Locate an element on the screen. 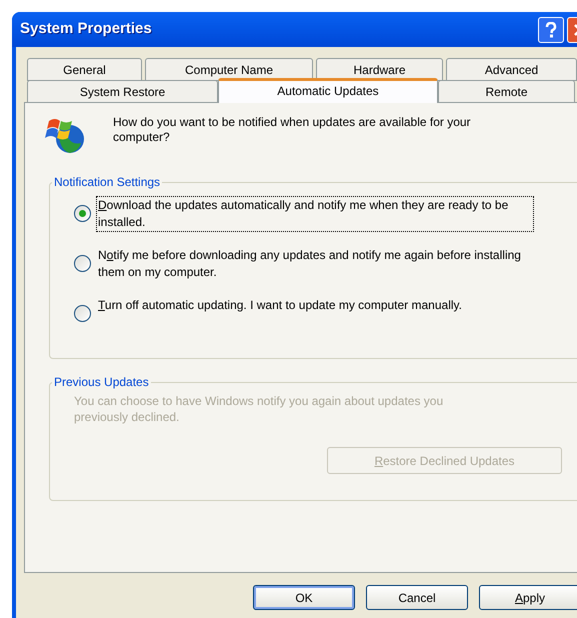  dialog-button: Apply is located at coordinates (528, 597).